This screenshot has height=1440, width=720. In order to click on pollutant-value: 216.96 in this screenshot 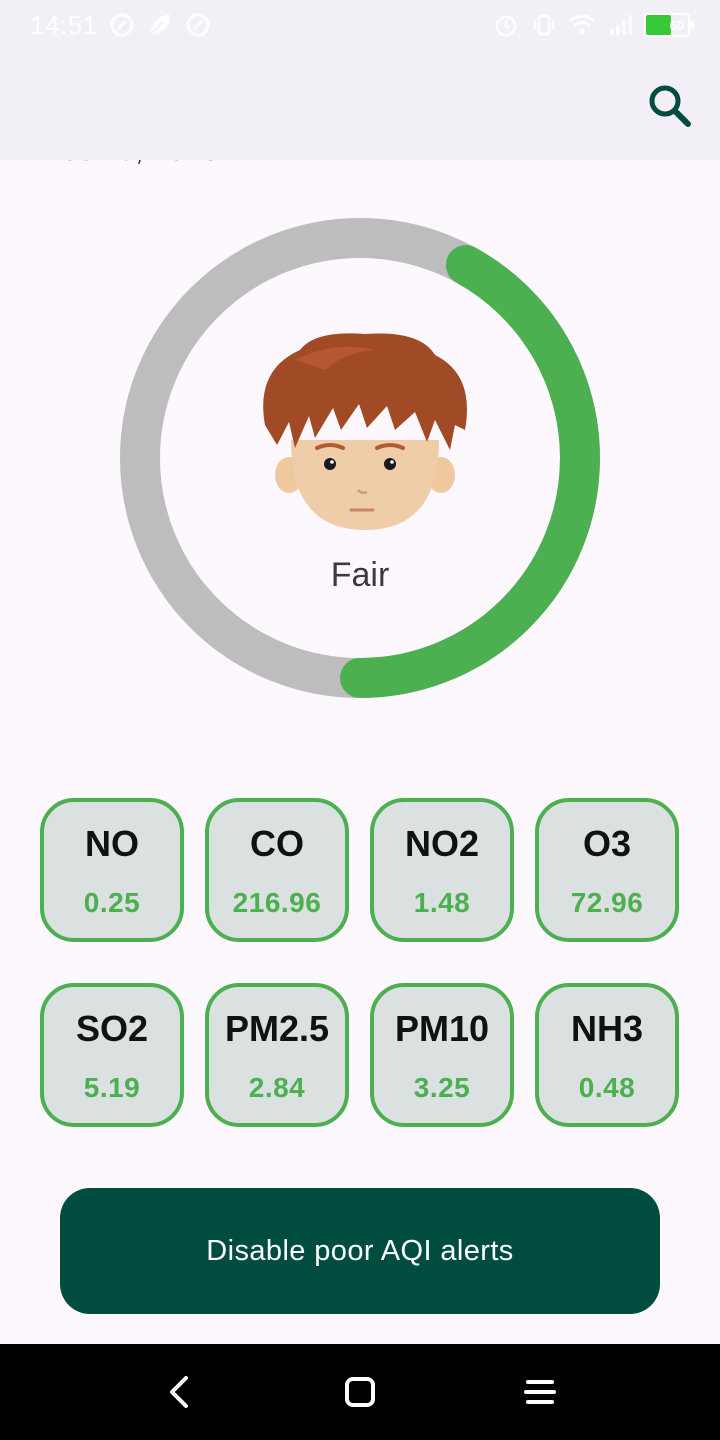, I will do `click(277, 902)`.